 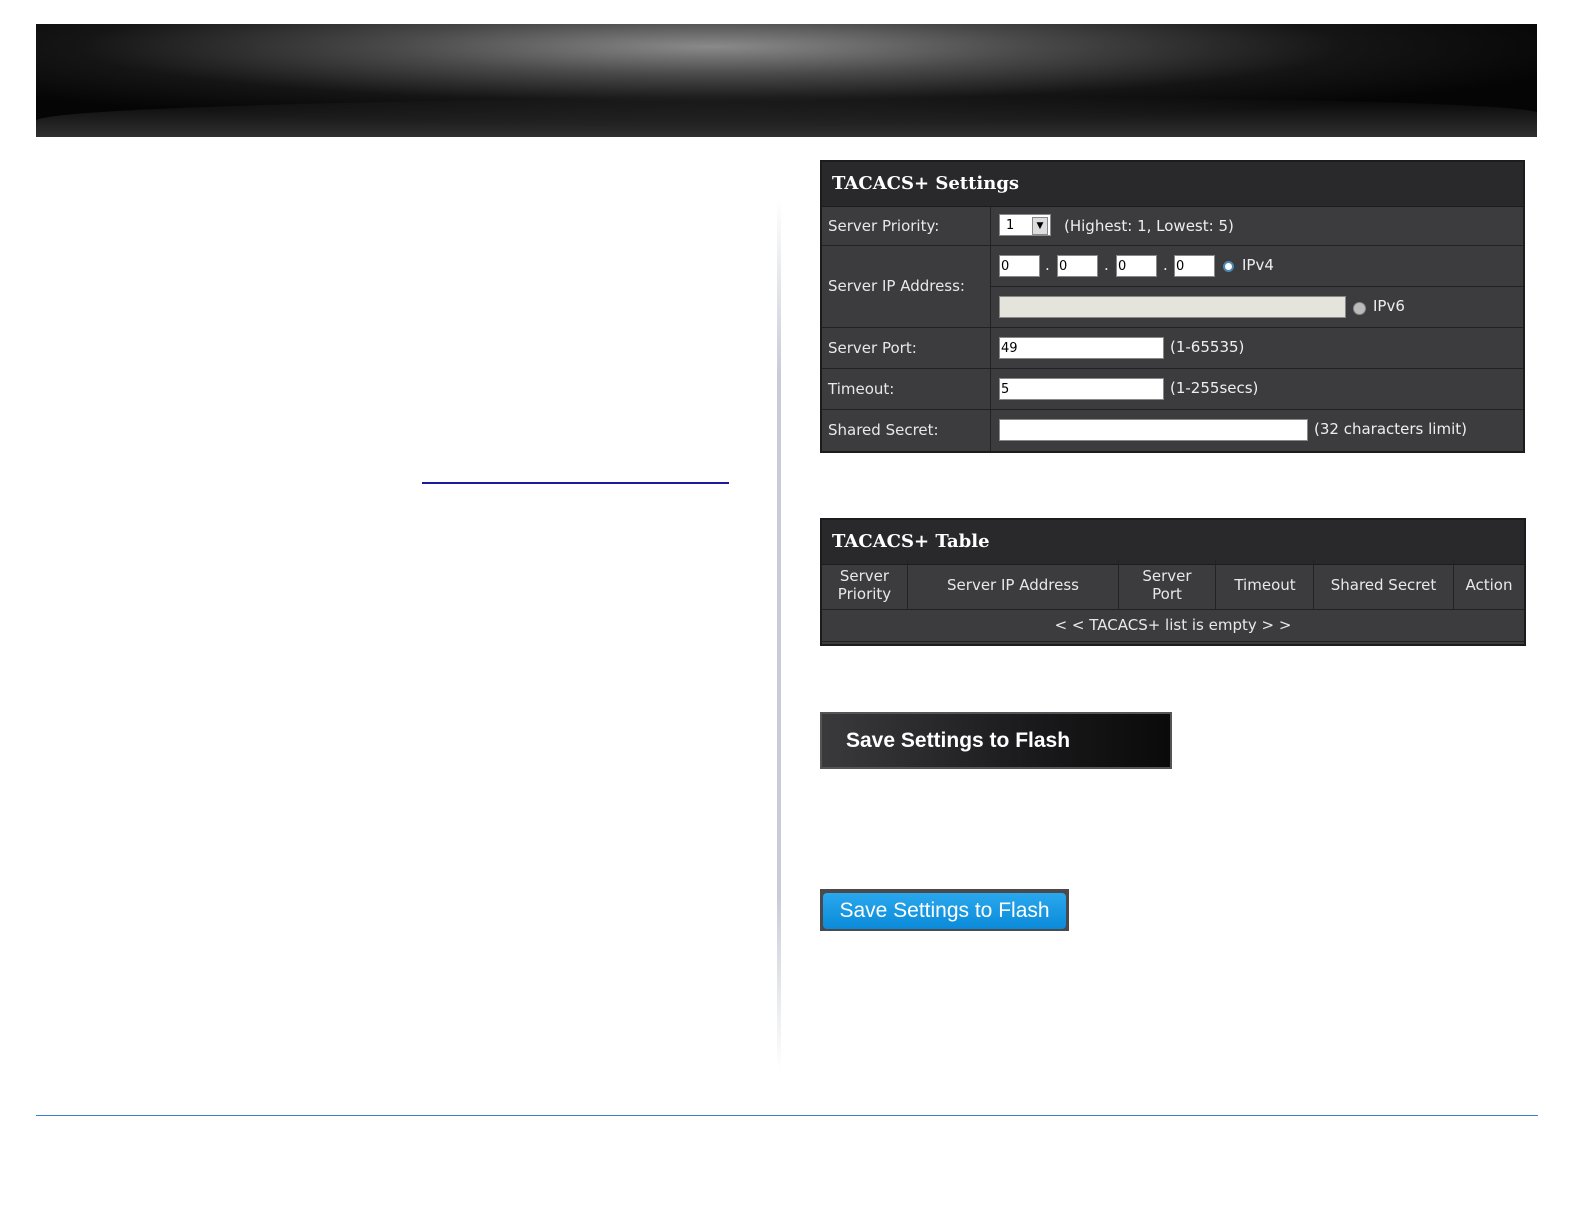 What do you see at coordinates (865, 584) in the screenshot?
I see `col-server-priority: Server Priority` at bounding box center [865, 584].